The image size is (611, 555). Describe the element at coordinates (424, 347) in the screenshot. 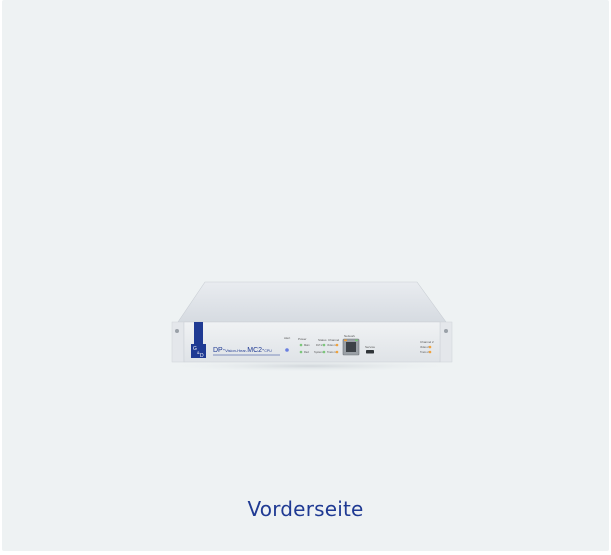

I see `label-video-2: Video 2` at that location.